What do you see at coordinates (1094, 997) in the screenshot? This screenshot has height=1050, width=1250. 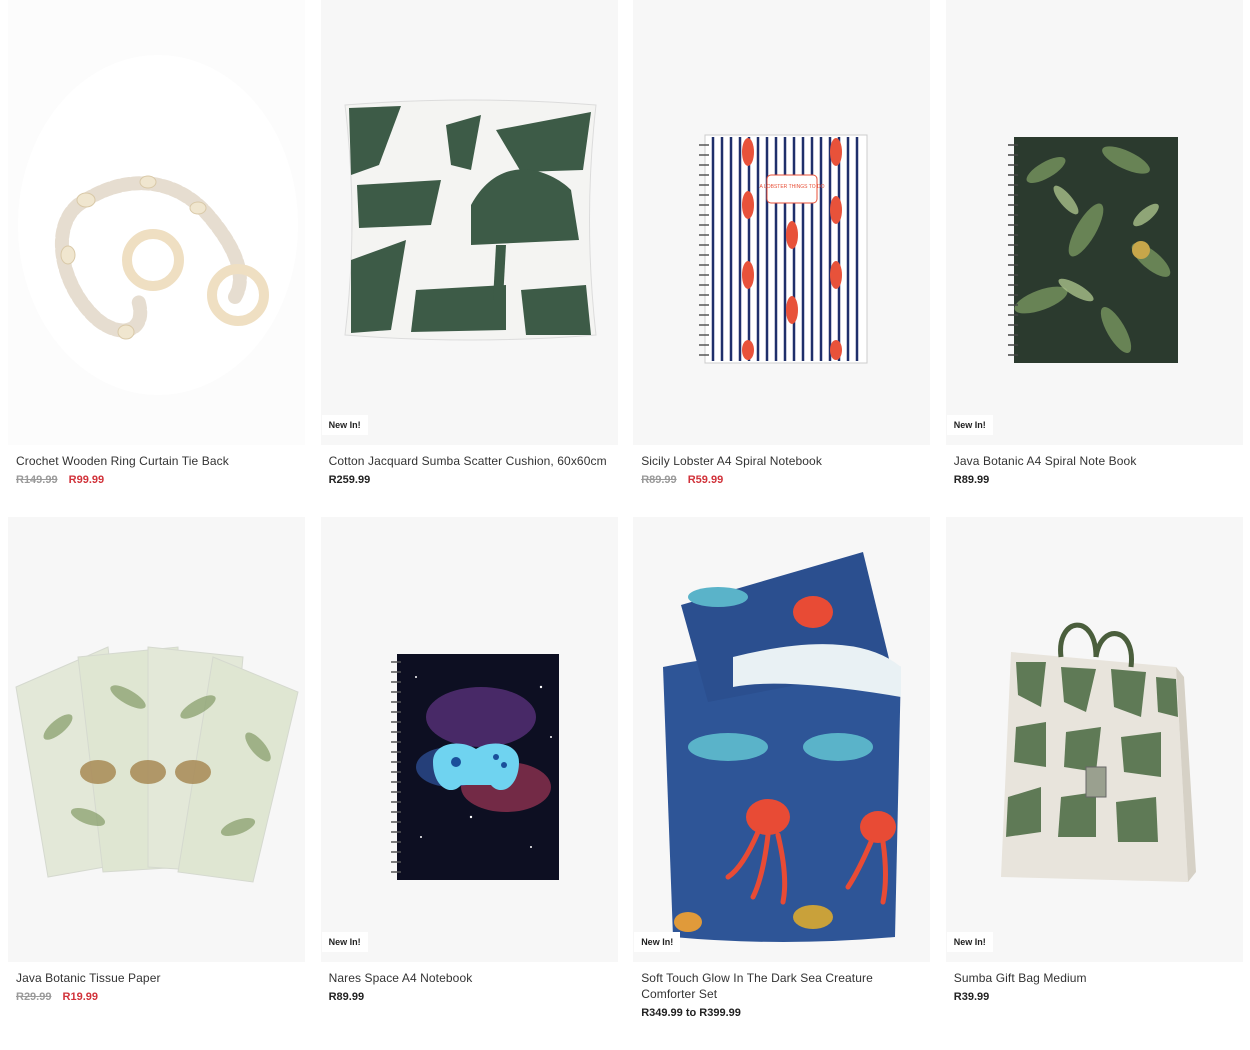 I see `product-price: R39.99` at bounding box center [1094, 997].